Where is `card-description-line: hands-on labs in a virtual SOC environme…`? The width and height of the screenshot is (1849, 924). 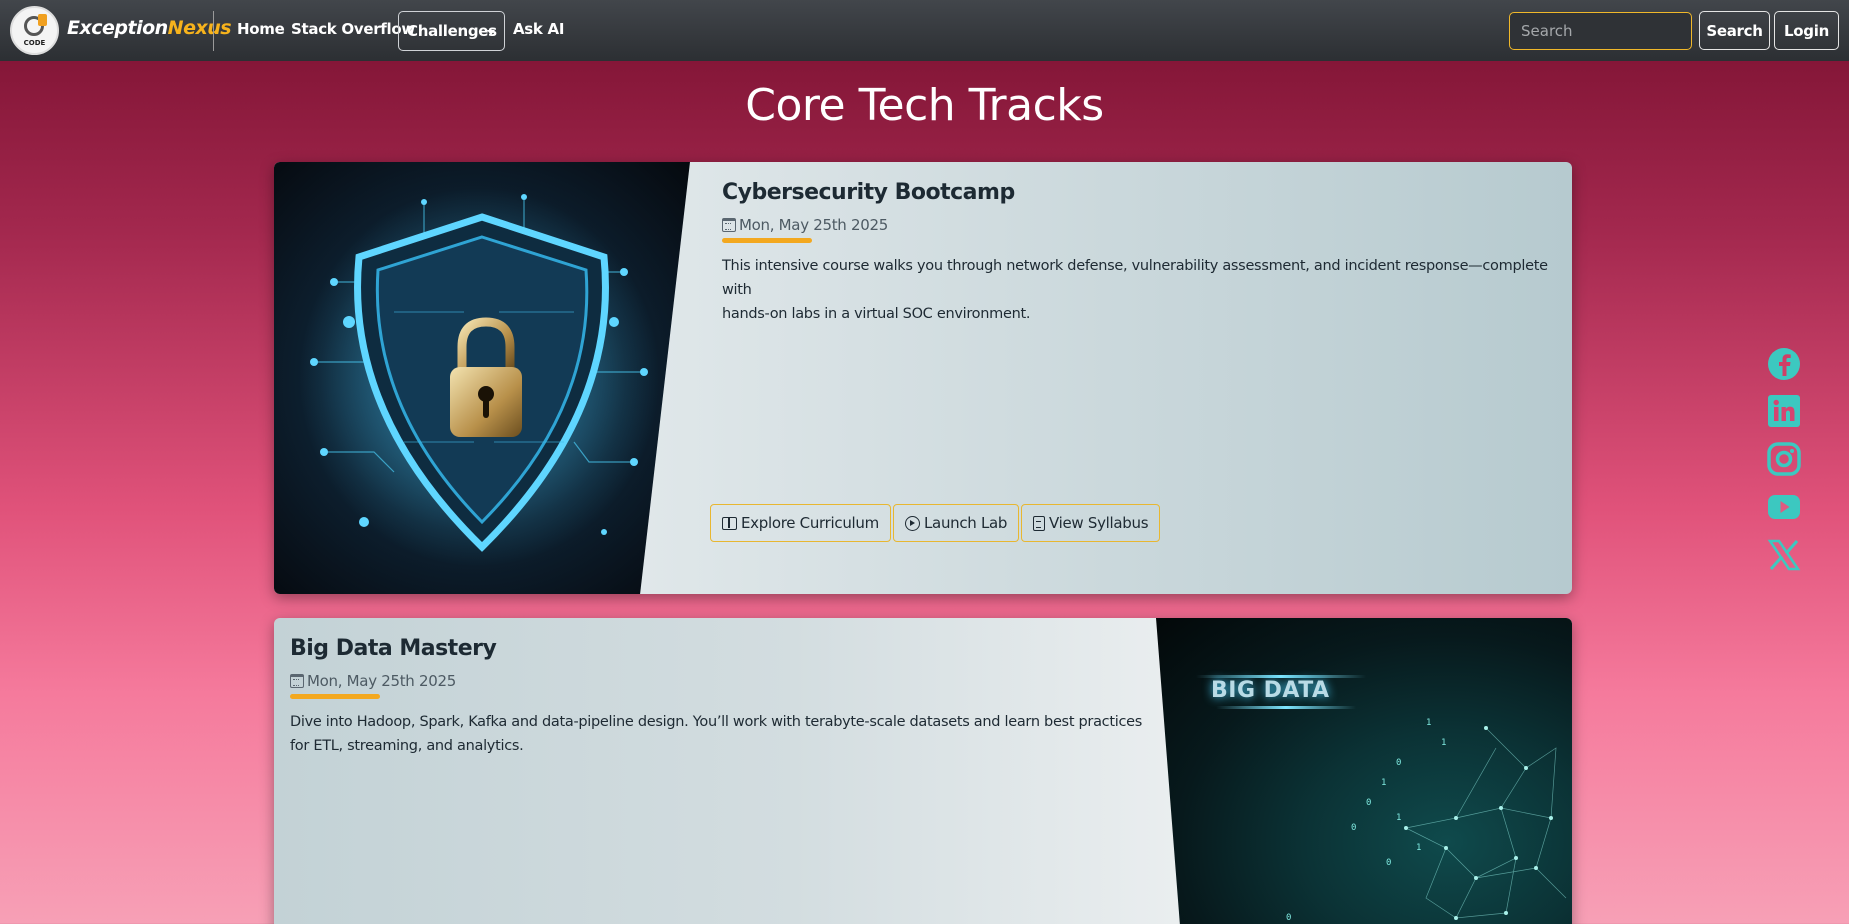
card-description-line: hands-on labs in a virtual SOC environme… is located at coordinates (876, 314).